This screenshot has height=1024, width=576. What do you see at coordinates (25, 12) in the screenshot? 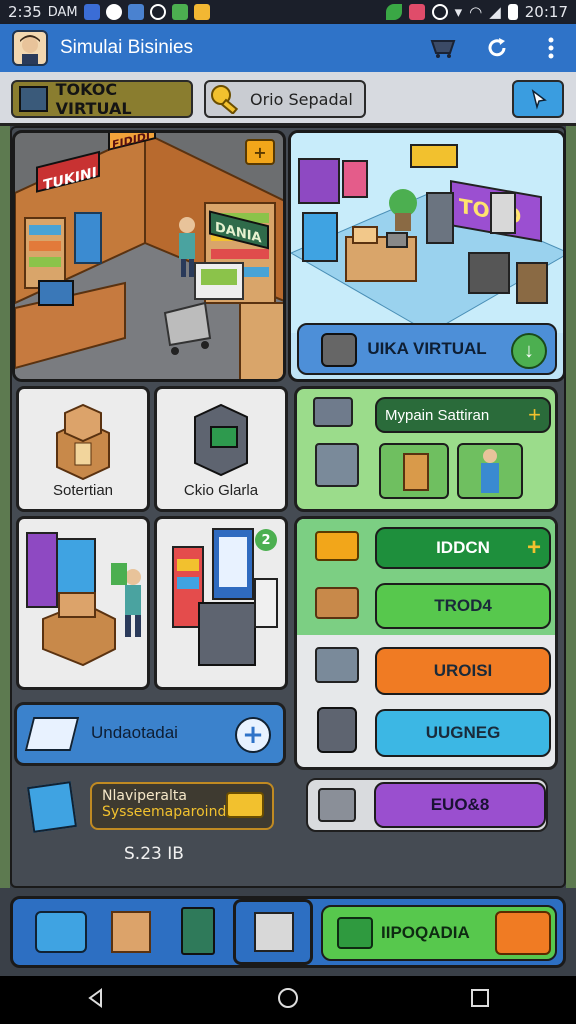
I see `status-time: 2:35` at bounding box center [25, 12].